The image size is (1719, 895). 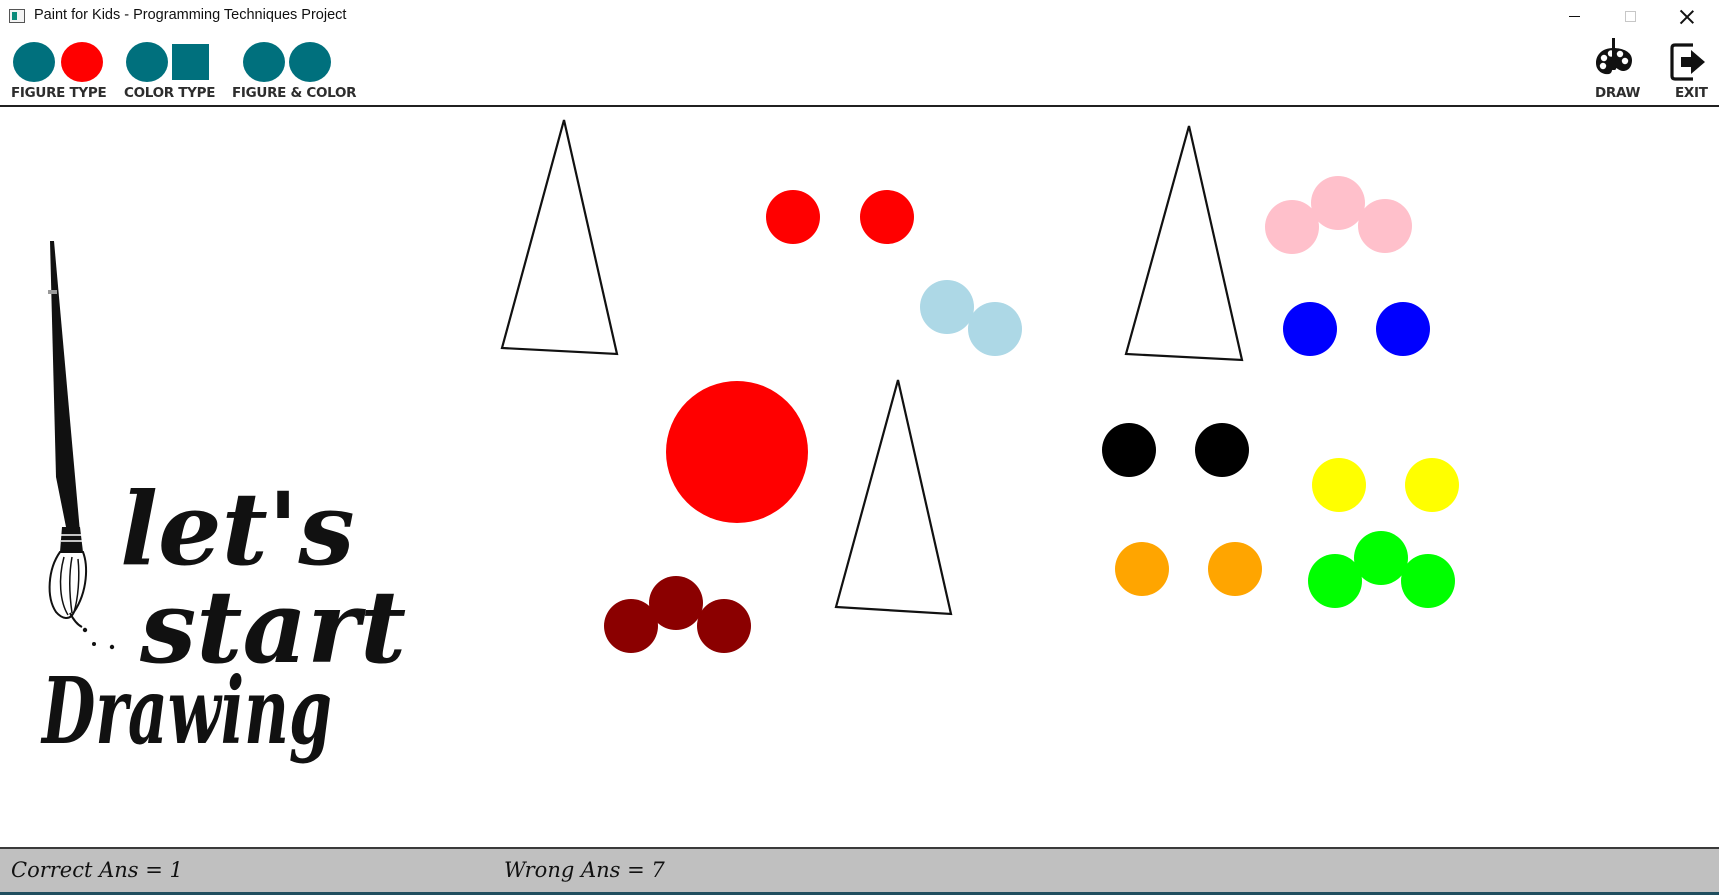 I want to click on minimize-button, so click(x=1574, y=16).